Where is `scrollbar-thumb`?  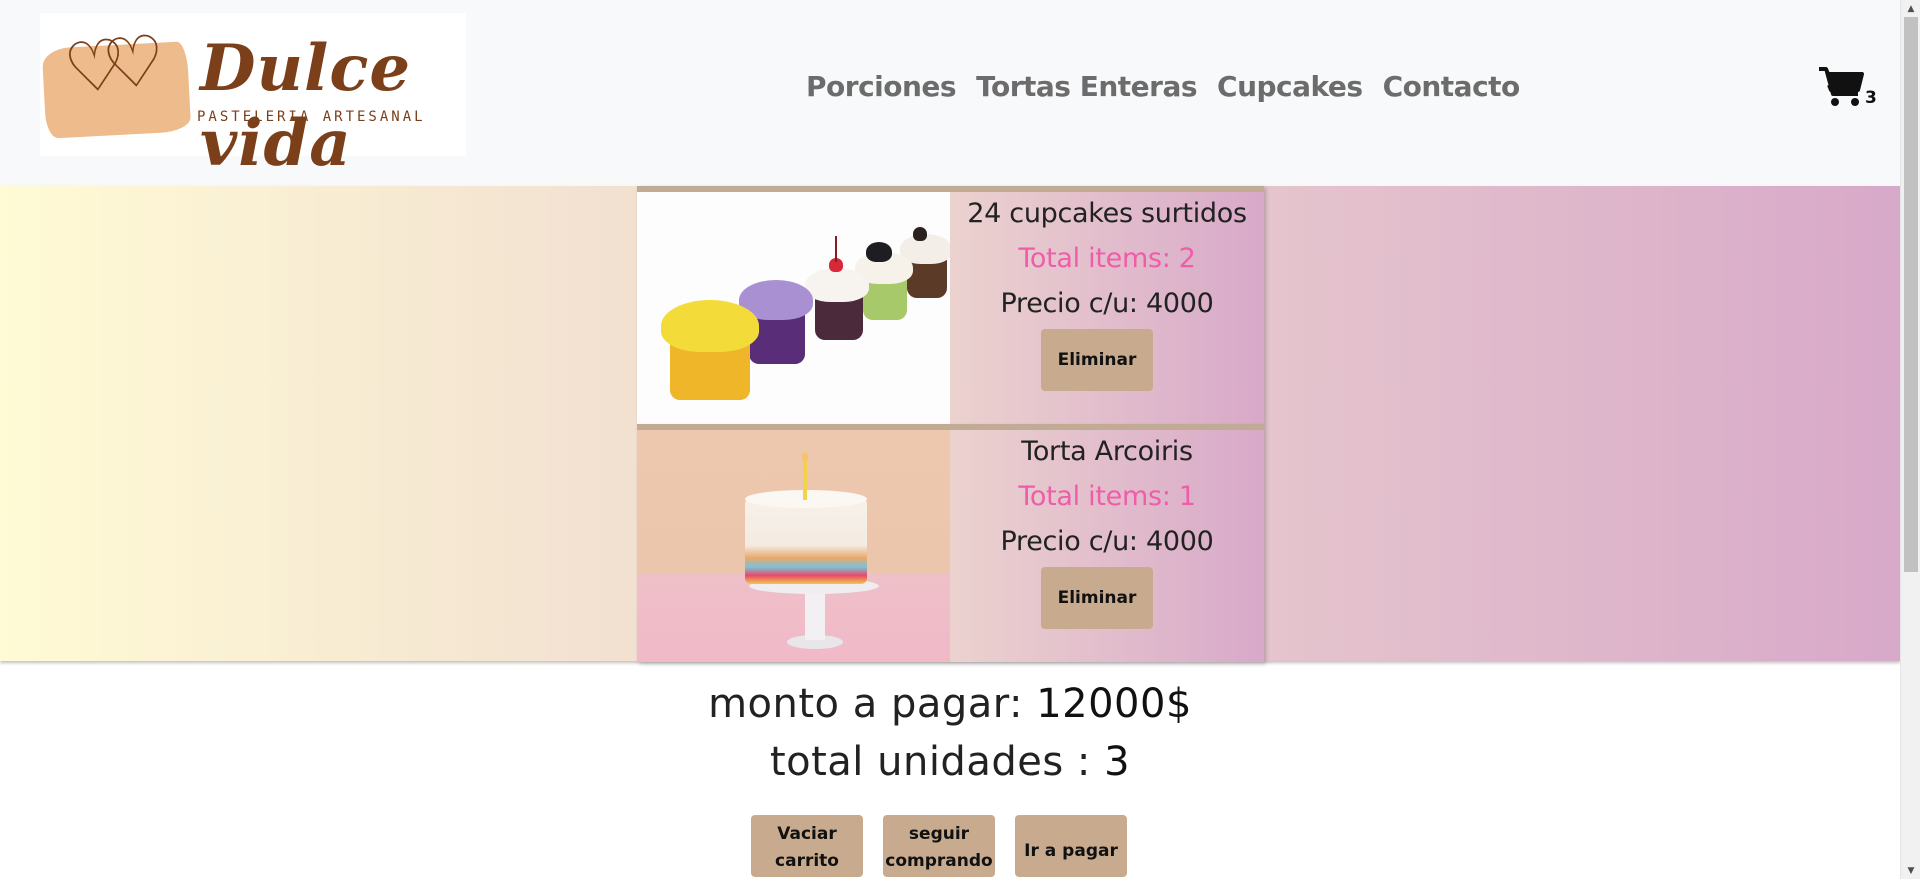 scrollbar-thumb is located at coordinates (1911, 294).